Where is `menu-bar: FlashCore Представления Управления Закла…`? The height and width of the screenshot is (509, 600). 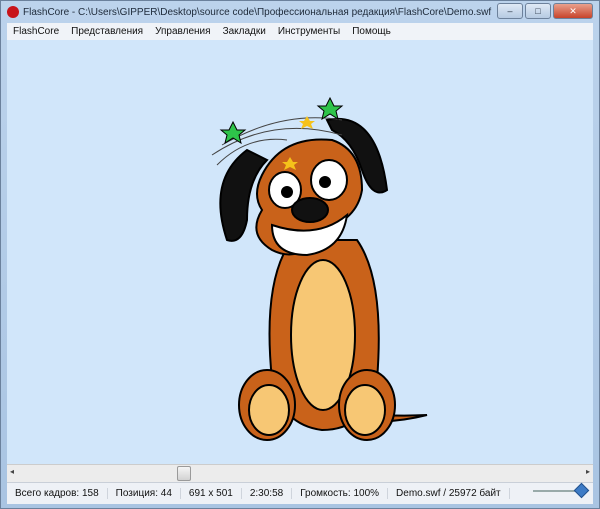 menu-bar: FlashCore Представления Управления Закла… is located at coordinates (300, 31).